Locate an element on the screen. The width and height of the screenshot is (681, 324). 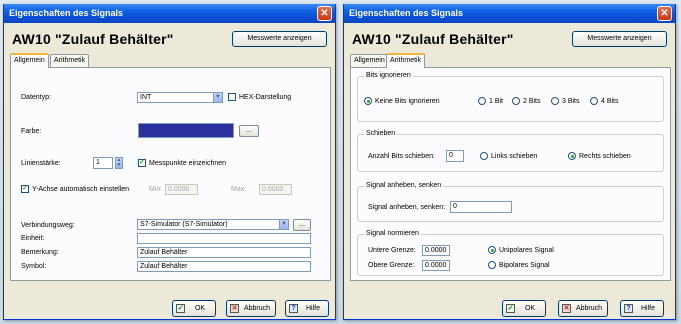
line-width-label: Linienstärke: is located at coordinates (41, 163).